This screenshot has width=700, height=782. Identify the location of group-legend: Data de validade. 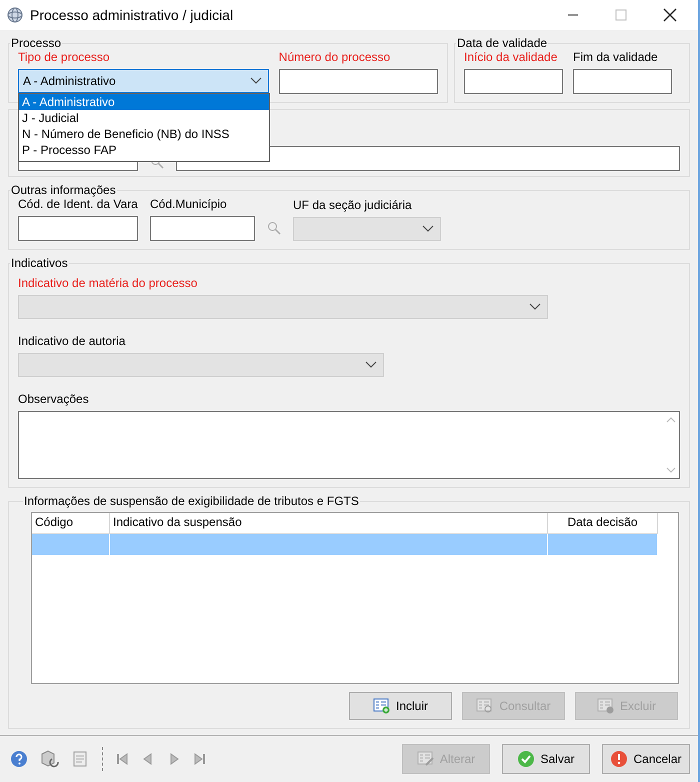
(502, 43).